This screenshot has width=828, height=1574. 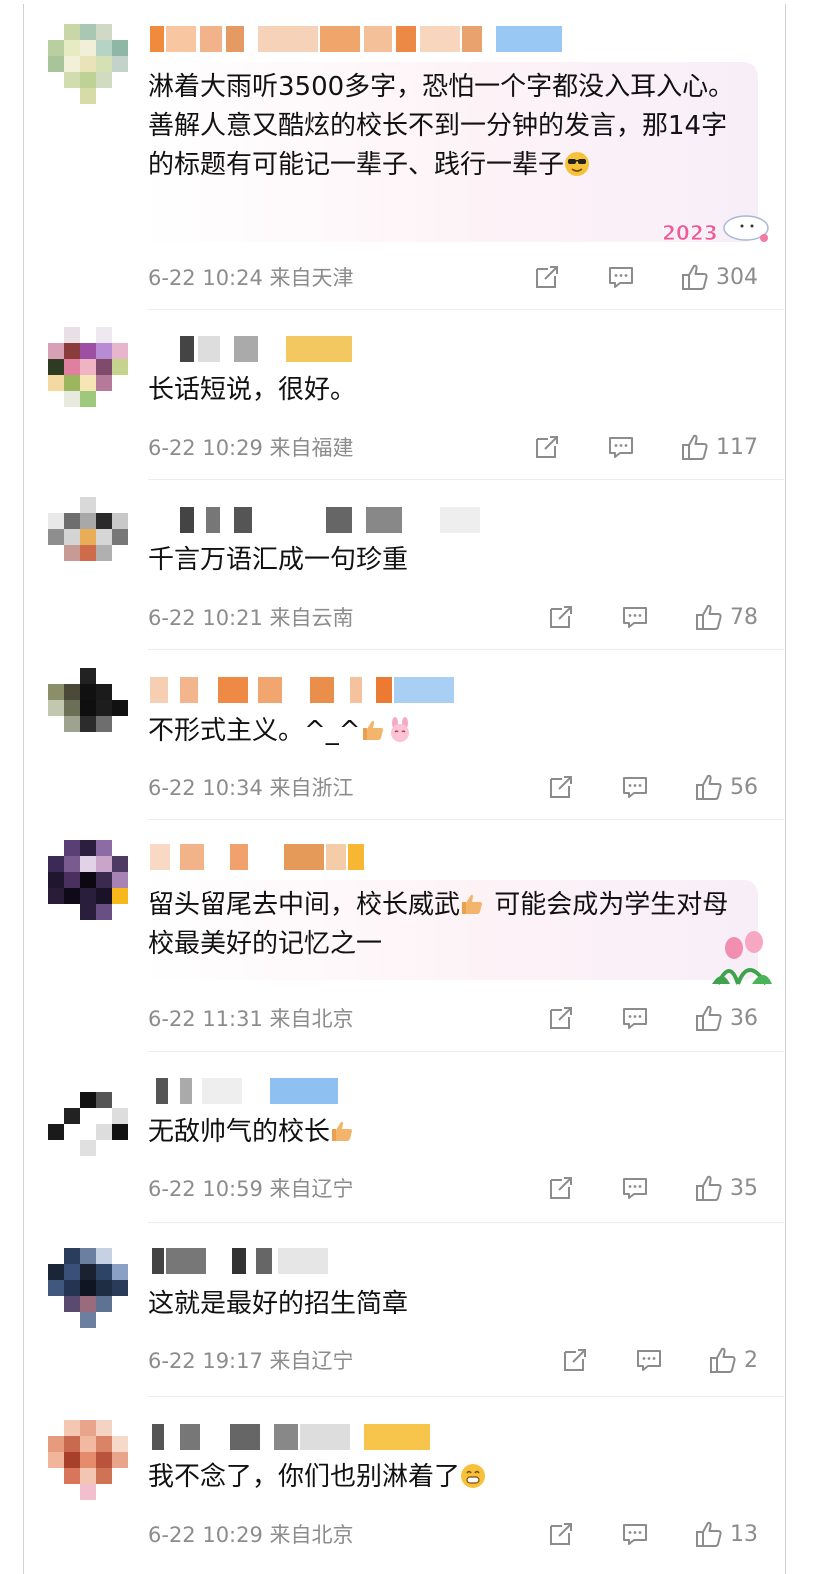 What do you see at coordinates (278, 1304) in the screenshot?
I see `comment-text: 这就是最好的招生简章` at bounding box center [278, 1304].